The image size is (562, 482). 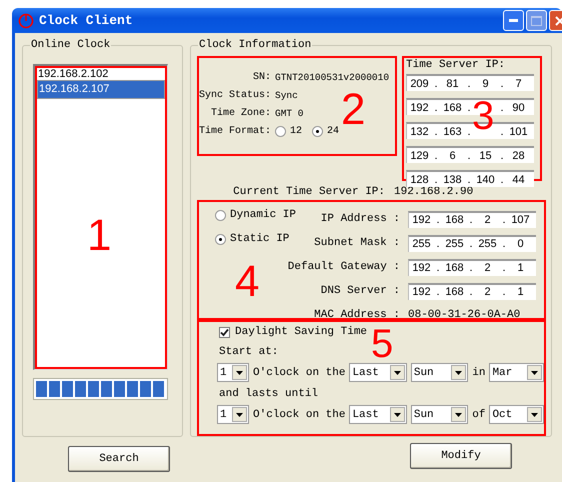 I want to click on ip-octet: 101, so click(x=518, y=132).